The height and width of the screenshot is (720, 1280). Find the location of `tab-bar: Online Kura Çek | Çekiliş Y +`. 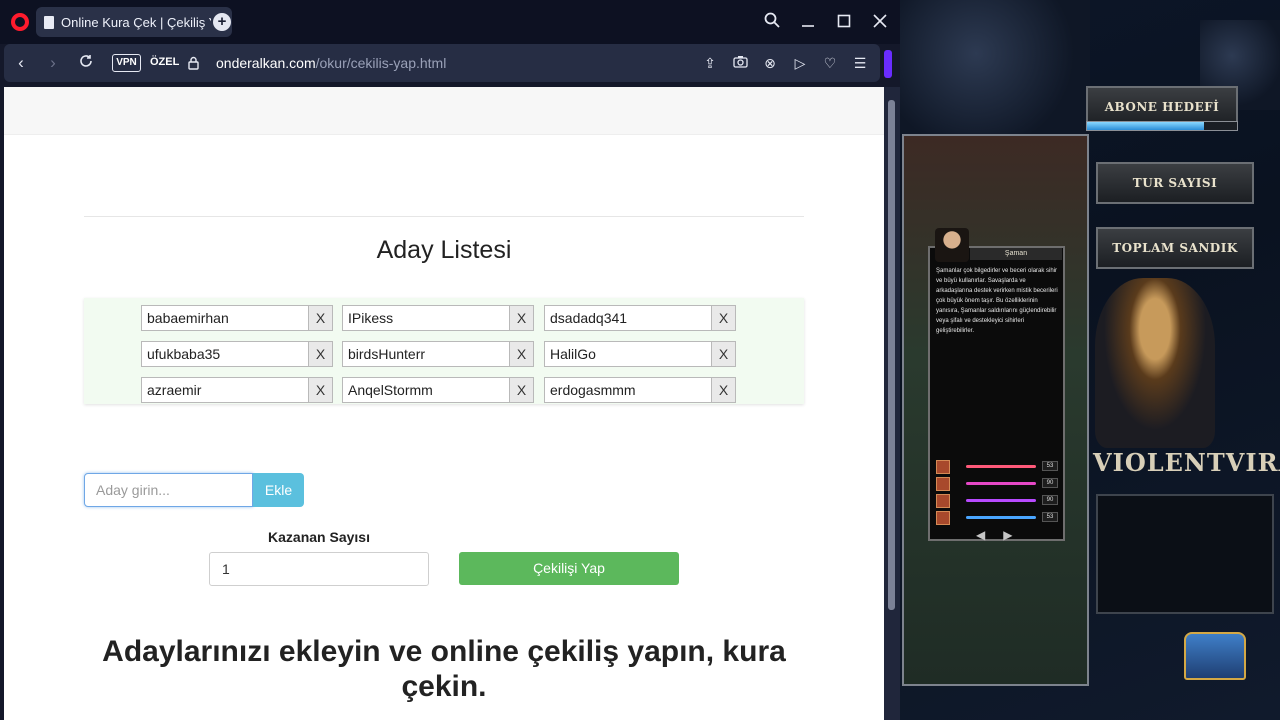

tab-bar: Online Kura Çek | Çekiliş Y + is located at coordinates (450, 22).